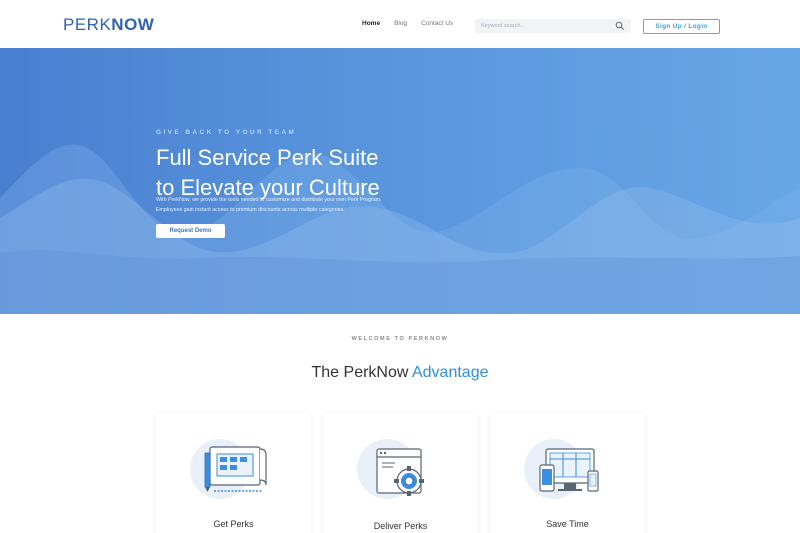 Image resolution: width=800 pixels, height=533 pixels. Describe the element at coordinates (87, 24) in the screenshot. I see `logo-text-perk: PERK` at that location.